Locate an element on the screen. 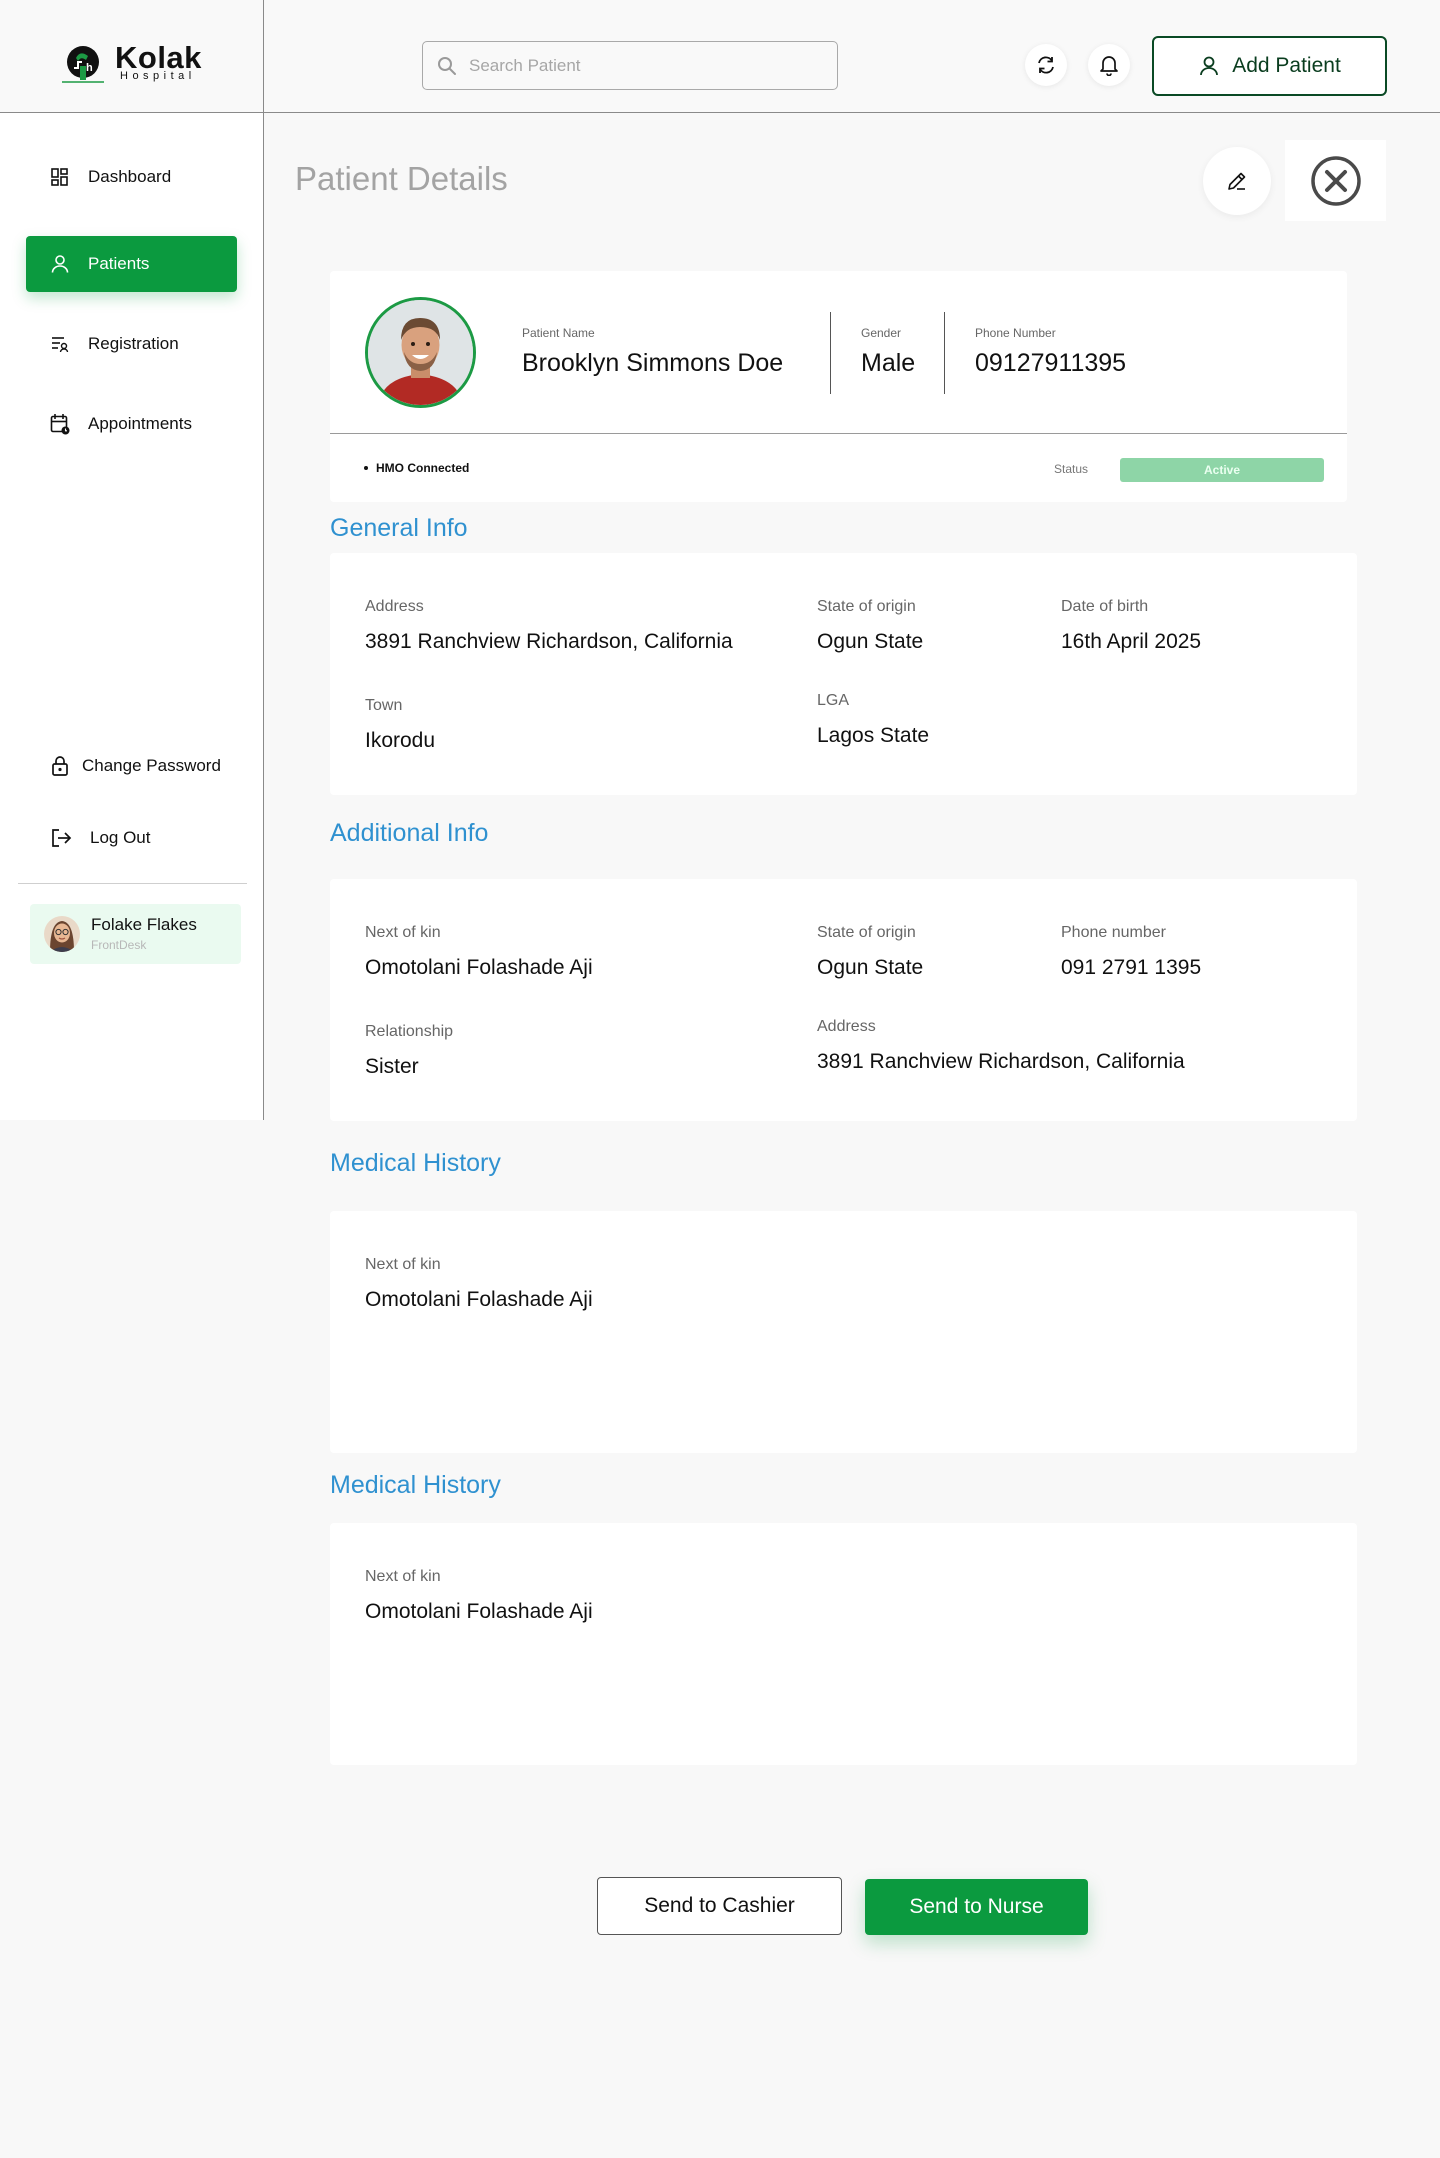  kin-value: Omotolani Folashade Aji is located at coordinates (479, 967).